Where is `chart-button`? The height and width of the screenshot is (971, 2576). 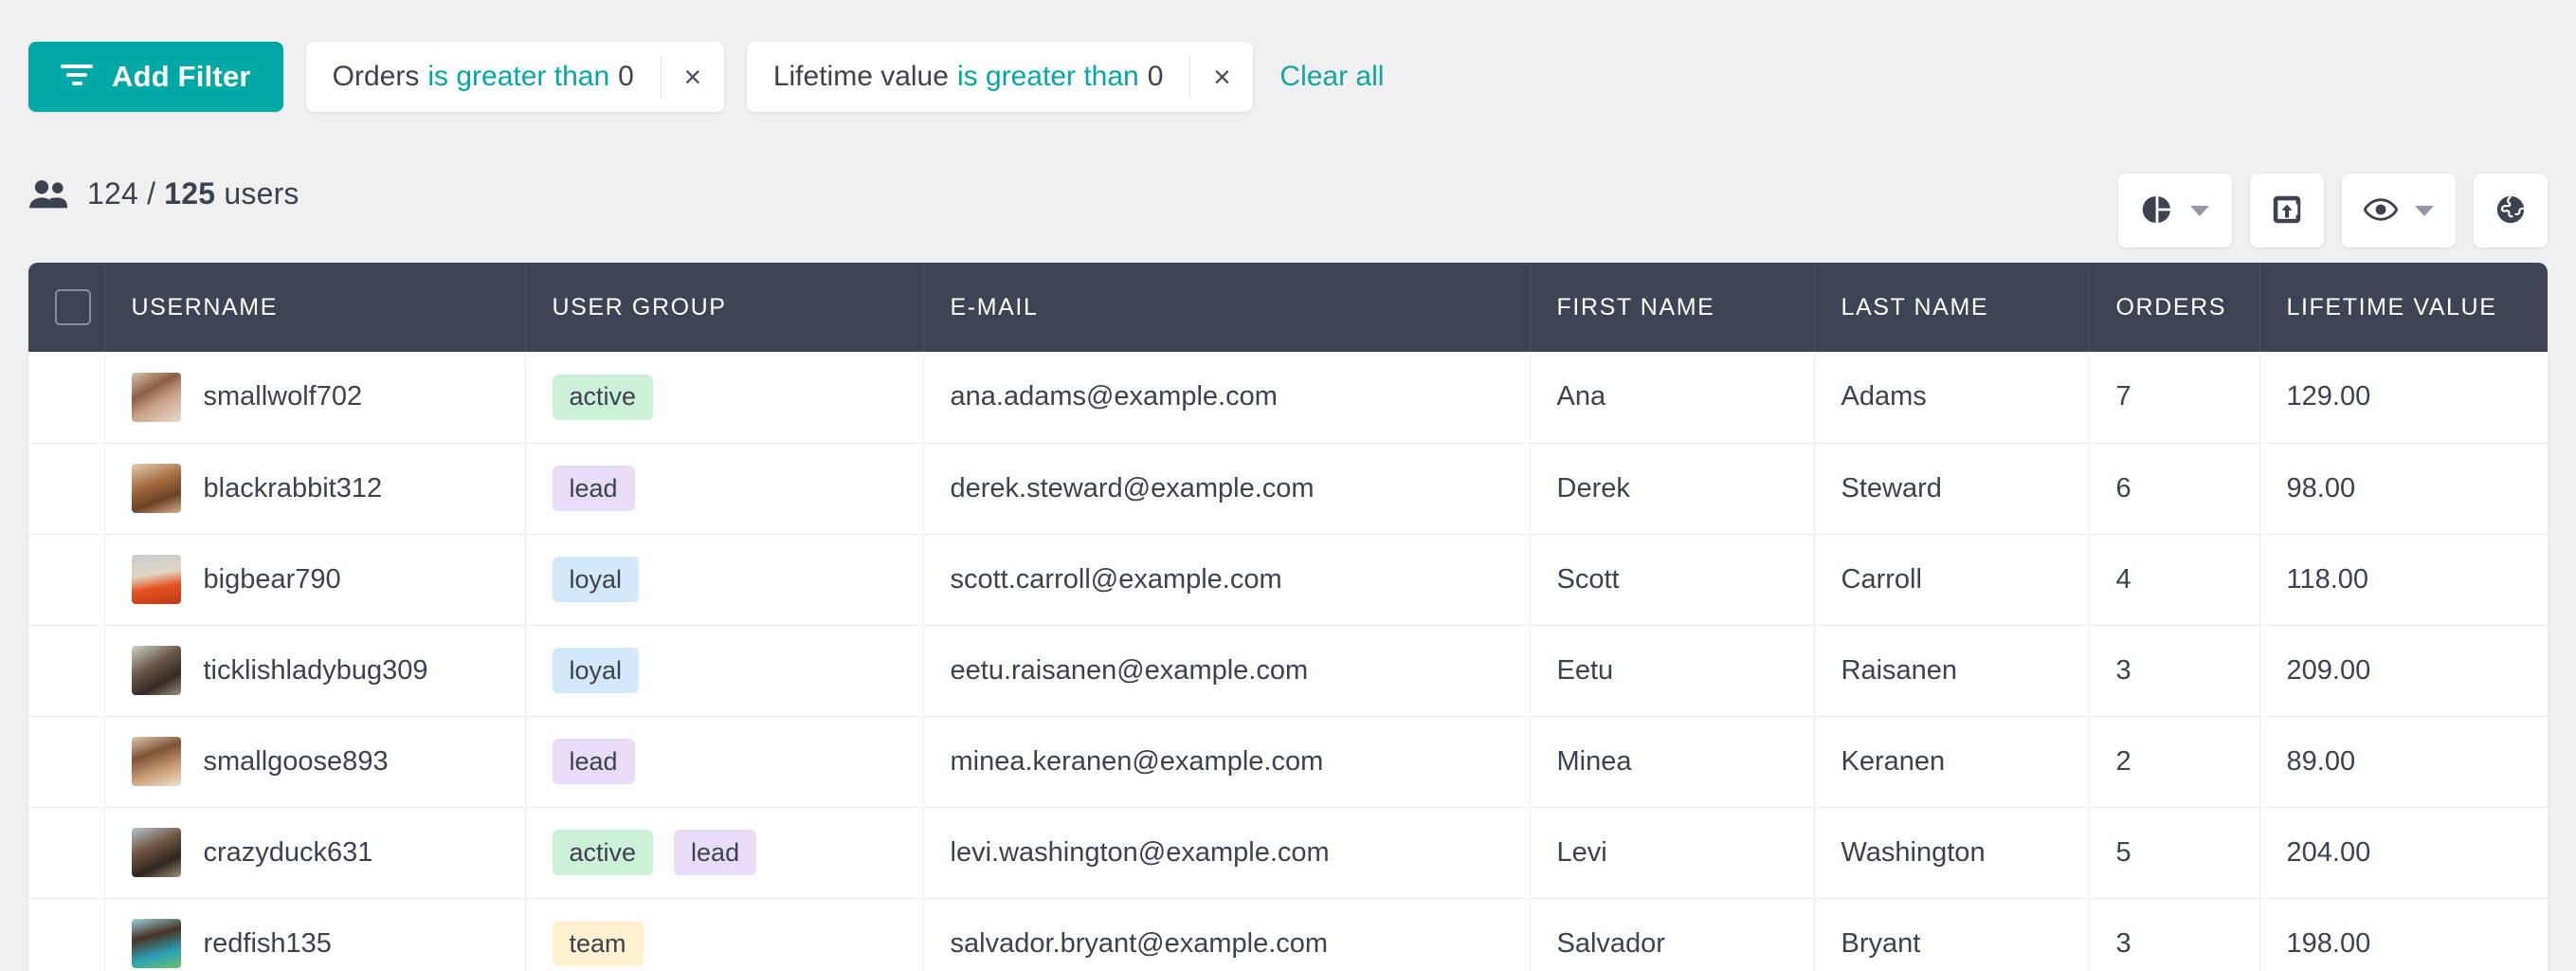
chart-button is located at coordinates (2175, 210).